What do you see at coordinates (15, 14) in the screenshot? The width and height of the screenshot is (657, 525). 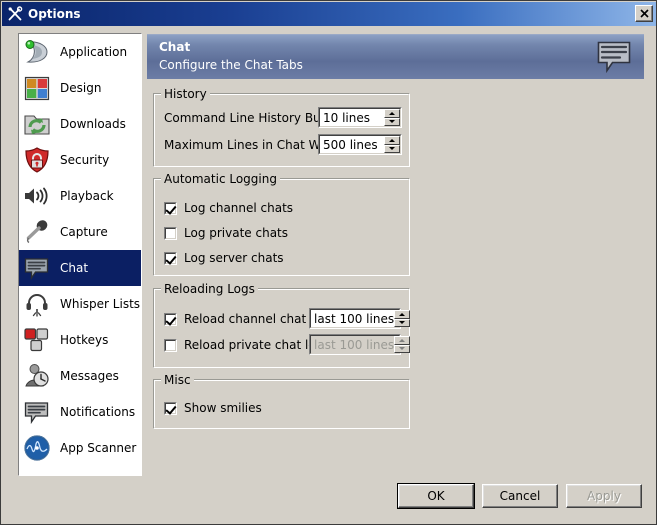 I see `tools-icon` at bounding box center [15, 14].